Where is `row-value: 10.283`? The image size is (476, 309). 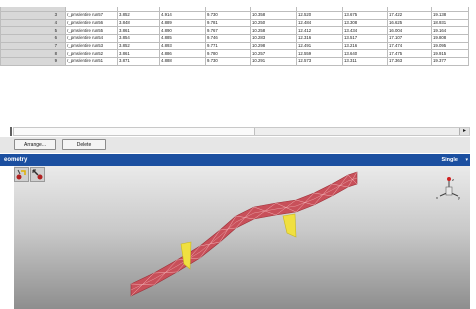
row-value: 10.283 is located at coordinates (273, 38).